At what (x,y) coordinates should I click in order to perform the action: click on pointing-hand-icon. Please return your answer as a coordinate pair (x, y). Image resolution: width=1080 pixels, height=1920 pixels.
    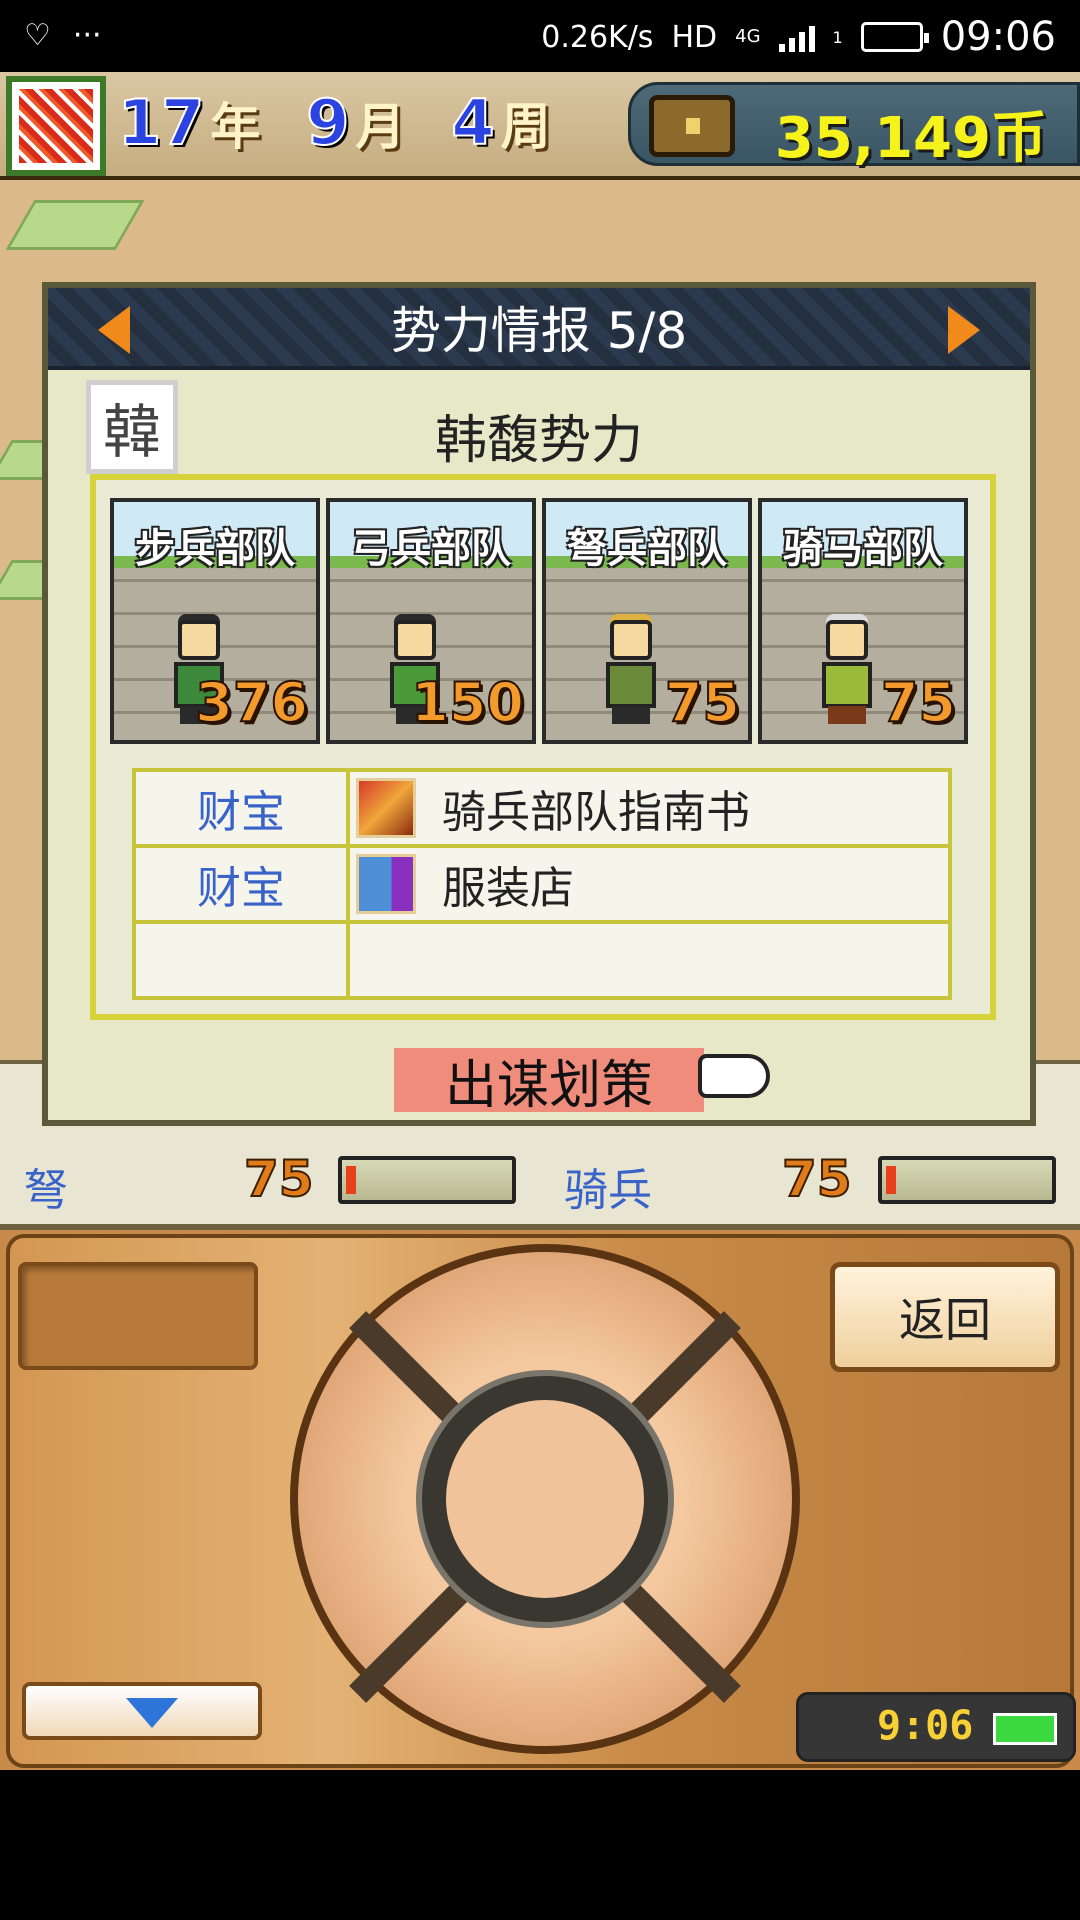
    Looking at the image, I should click on (734, 1076).